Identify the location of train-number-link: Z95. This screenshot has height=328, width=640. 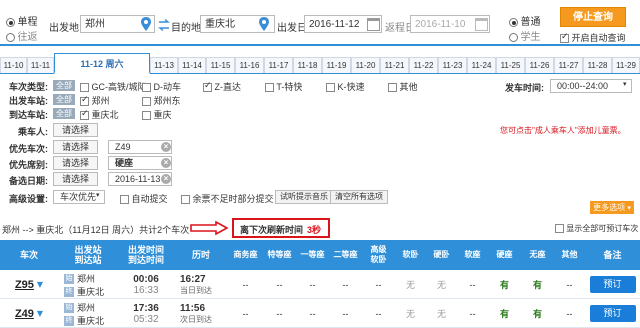
(24, 285).